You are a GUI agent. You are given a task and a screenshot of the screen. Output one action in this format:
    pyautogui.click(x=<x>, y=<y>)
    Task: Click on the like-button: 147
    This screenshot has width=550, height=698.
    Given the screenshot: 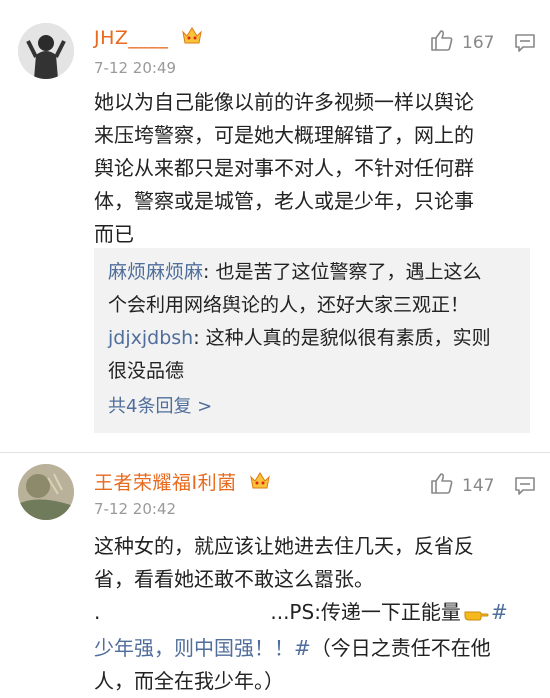 What is the action you would take?
    pyautogui.click(x=462, y=485)
    